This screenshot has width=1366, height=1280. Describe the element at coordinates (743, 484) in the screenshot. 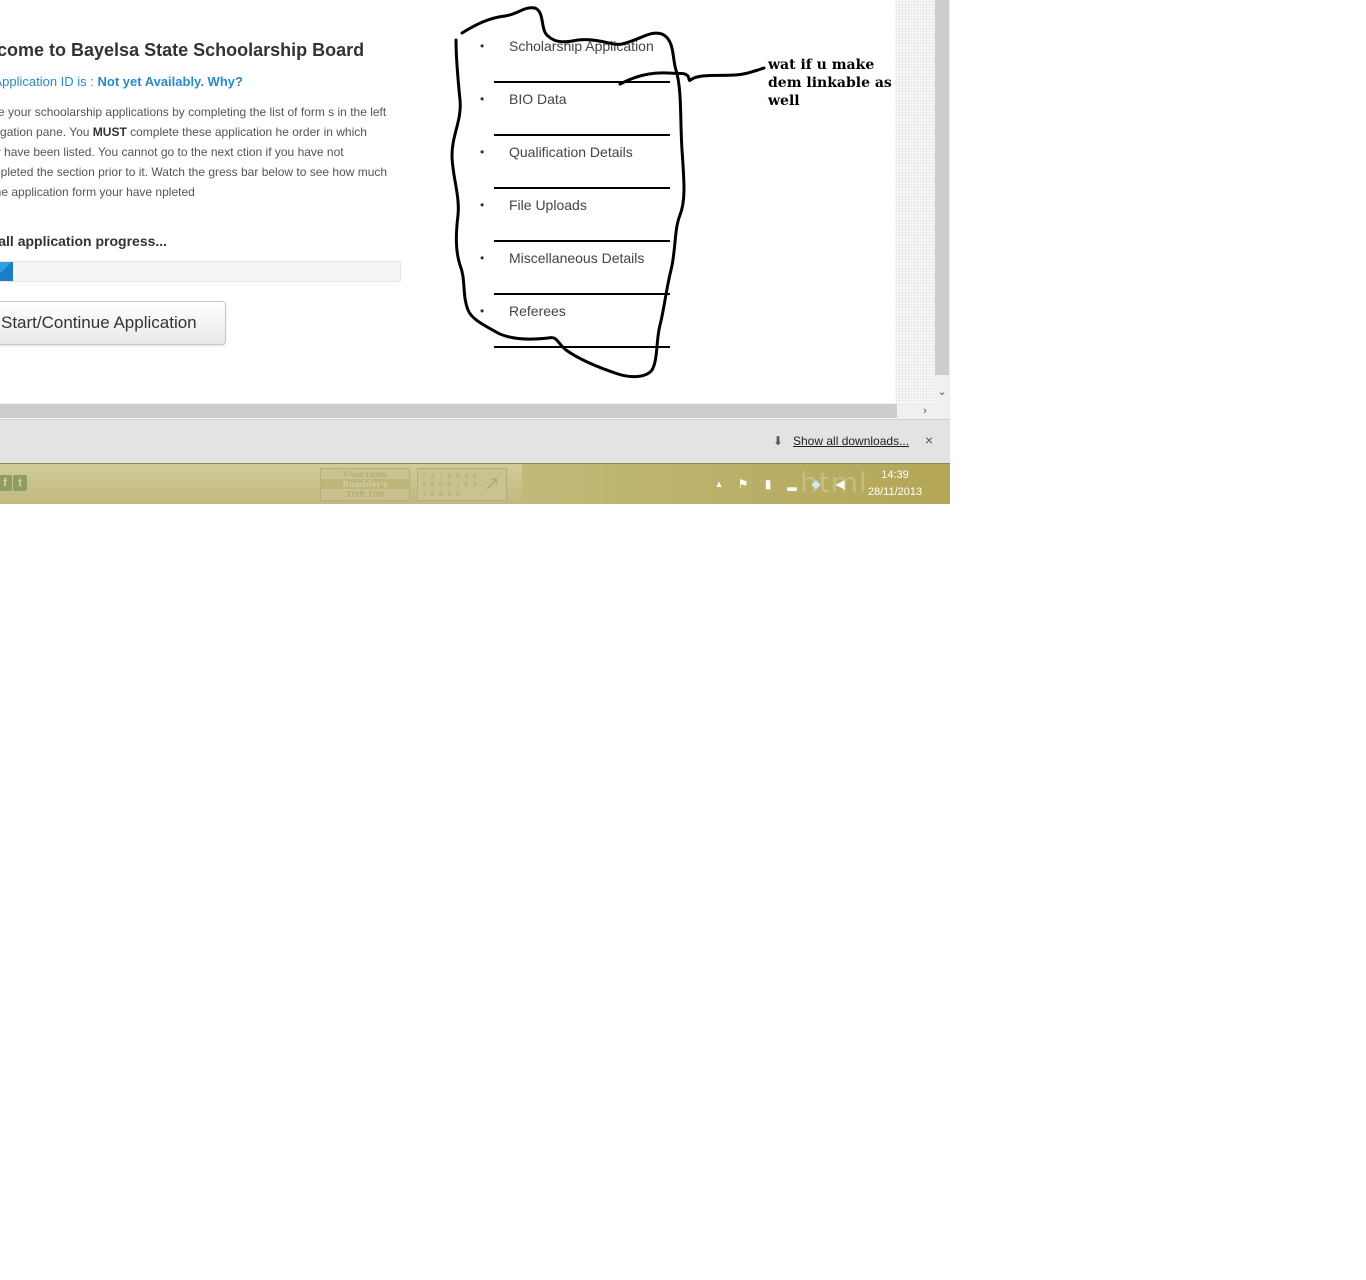

I see `flag-icon: ⚑` at that location.